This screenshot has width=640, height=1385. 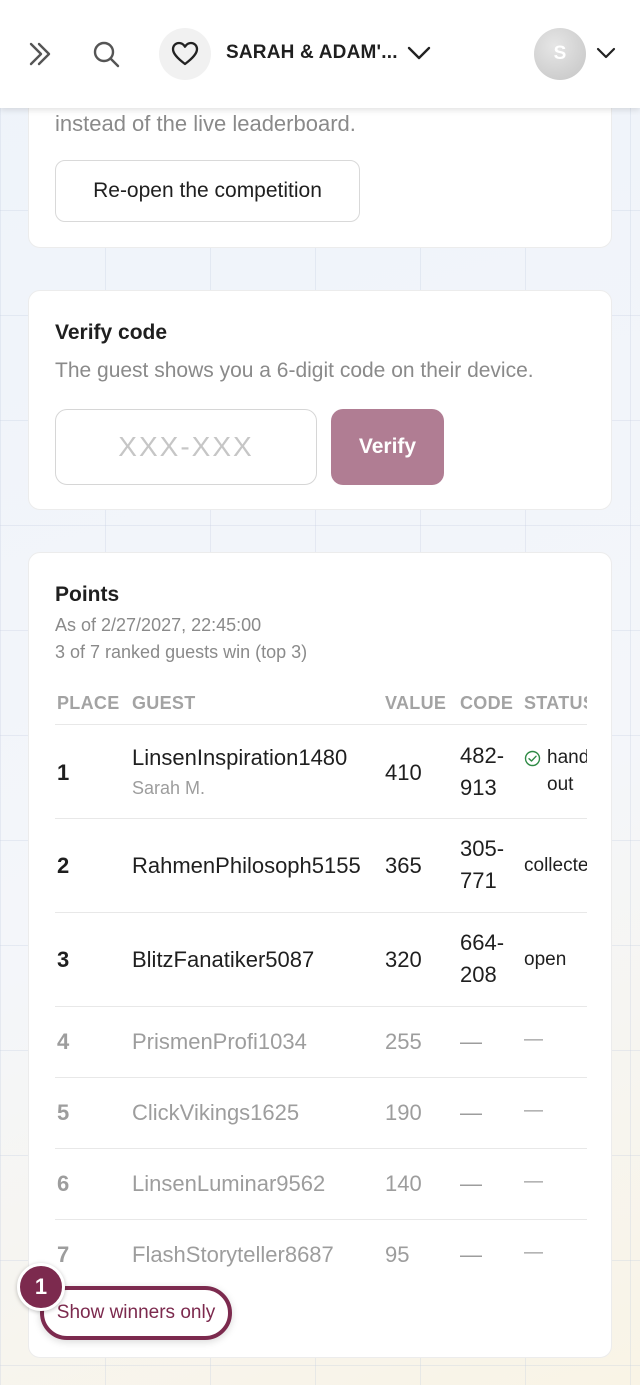 I want to click on row-status: handed out, so click(x=555, y=771).